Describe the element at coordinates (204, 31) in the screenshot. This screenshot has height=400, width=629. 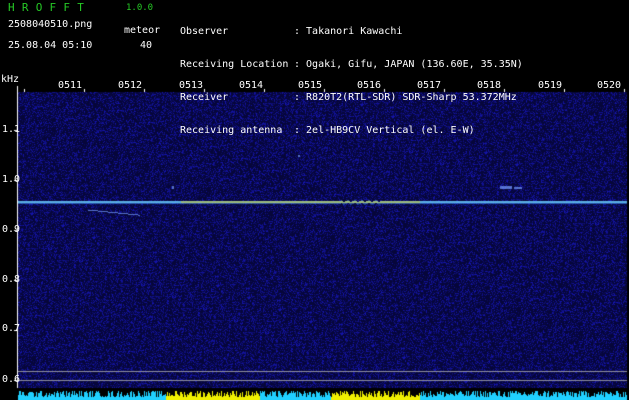
I see `info-key: Observer` at that location.